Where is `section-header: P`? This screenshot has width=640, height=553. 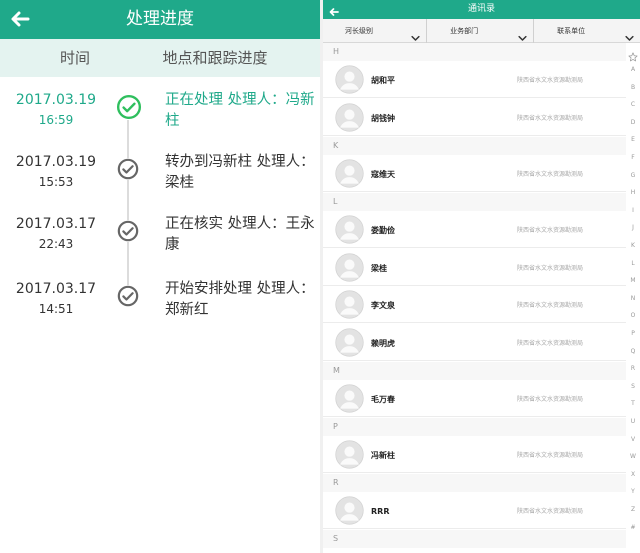 section-header: P is located at coordinates (474, 427).